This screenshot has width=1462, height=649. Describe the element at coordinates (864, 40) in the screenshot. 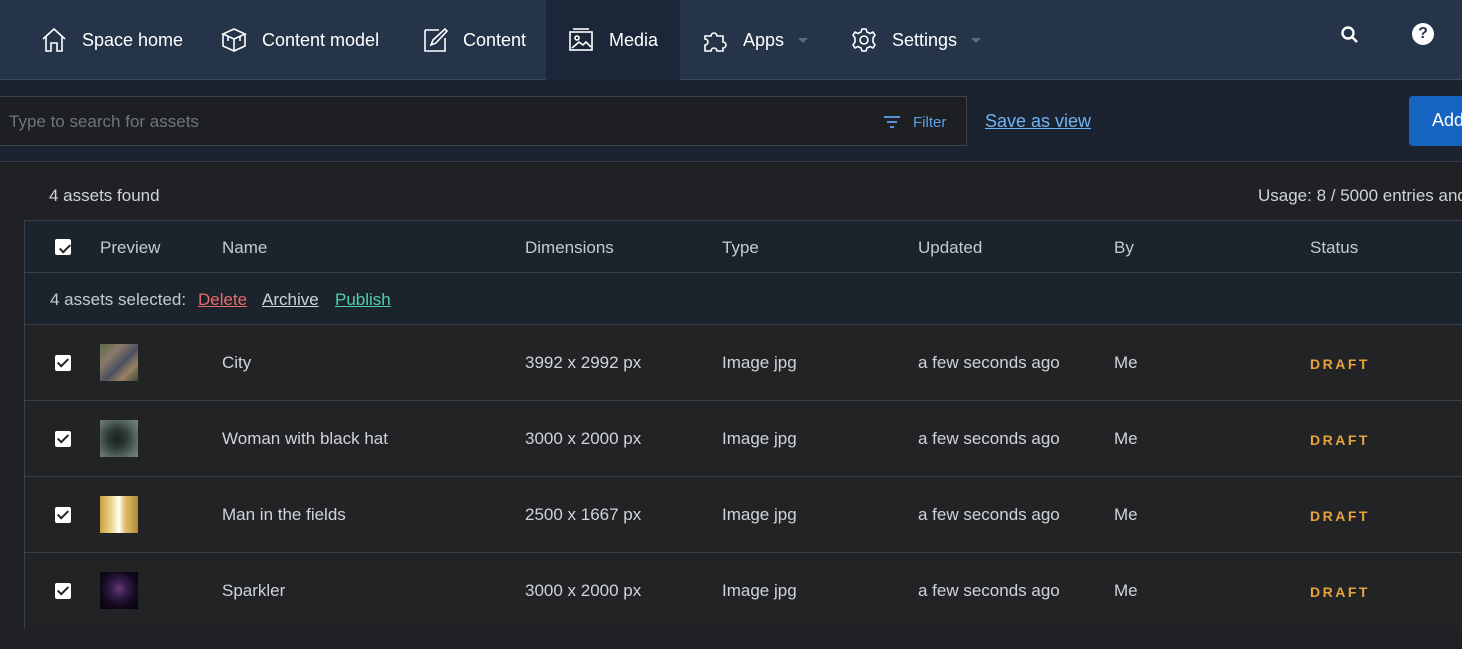

I see `gear-icon` at that location.